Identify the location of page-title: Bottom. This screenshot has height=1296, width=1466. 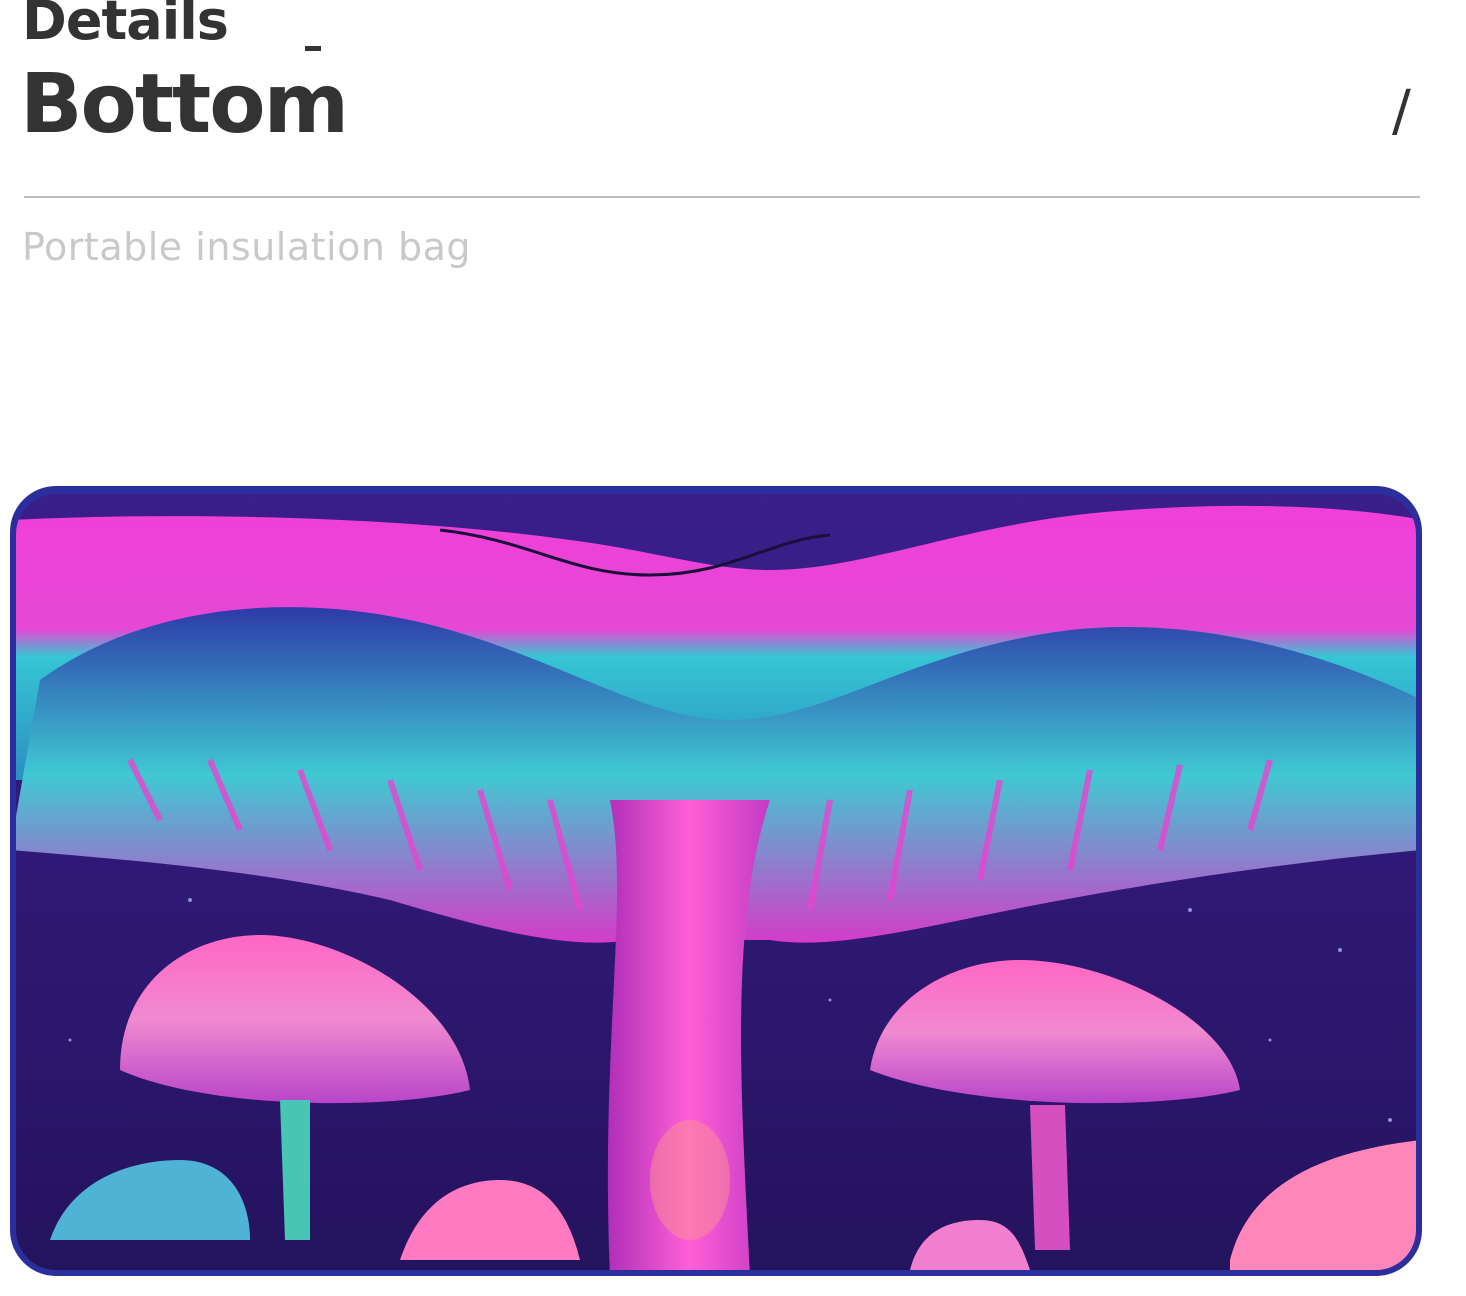
(184, 104).